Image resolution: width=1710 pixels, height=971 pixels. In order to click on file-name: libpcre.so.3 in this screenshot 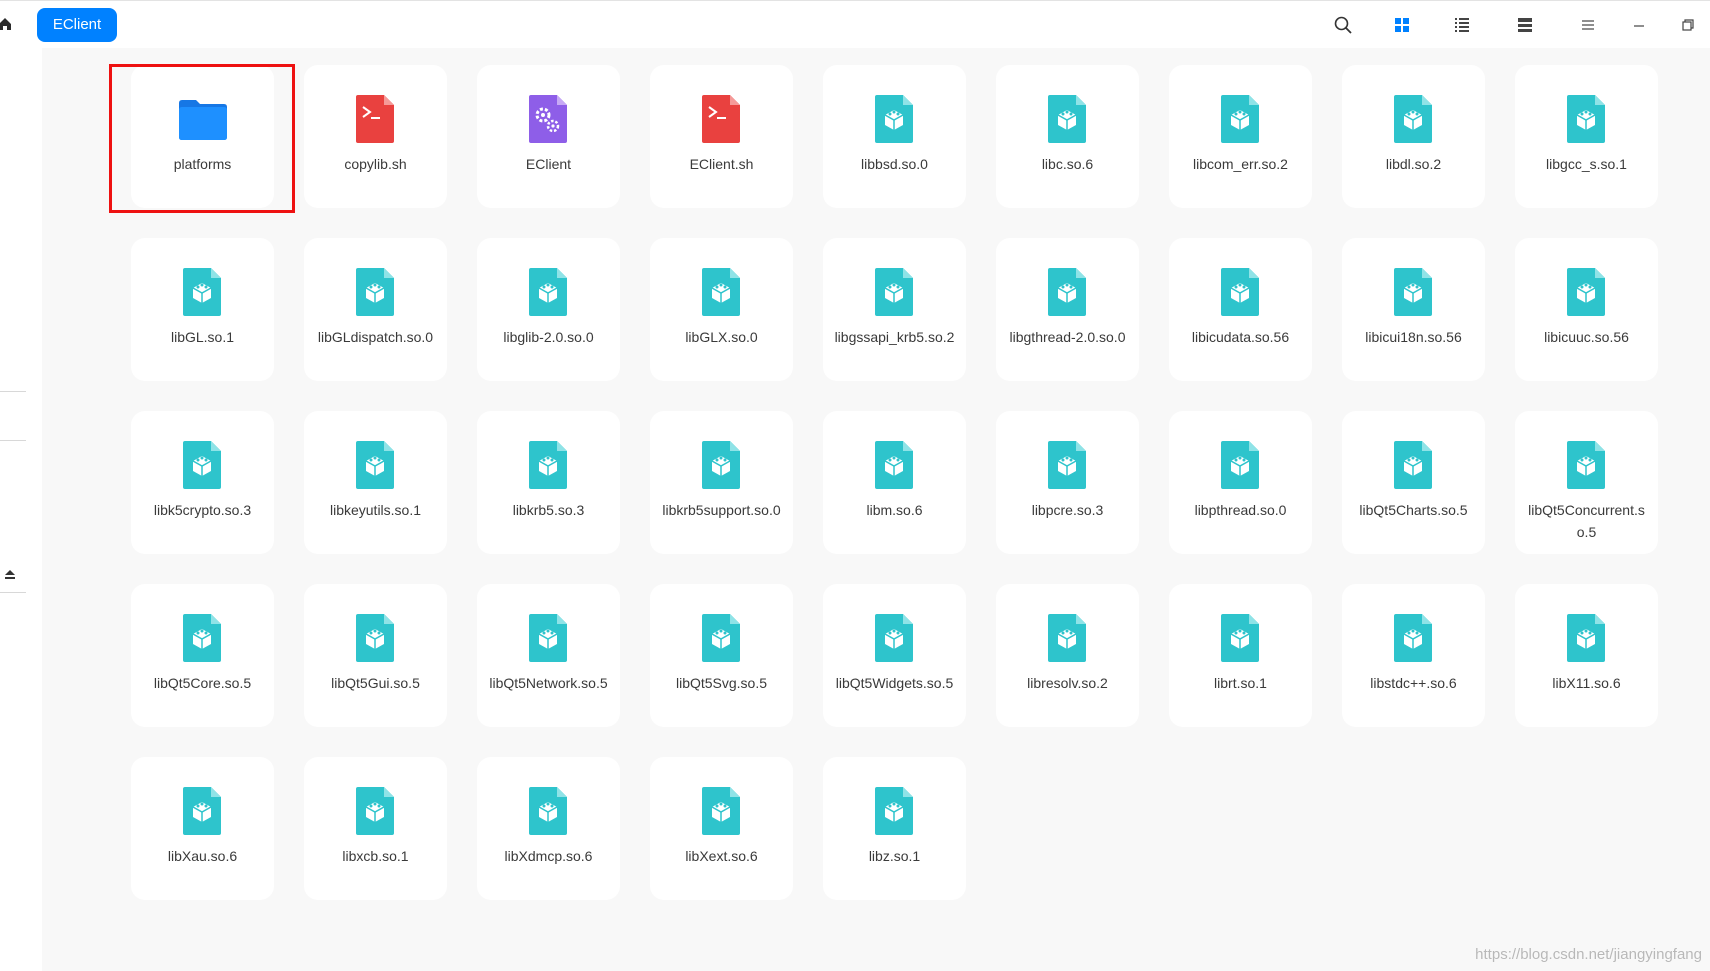, I will do `click(1067, 510)`.